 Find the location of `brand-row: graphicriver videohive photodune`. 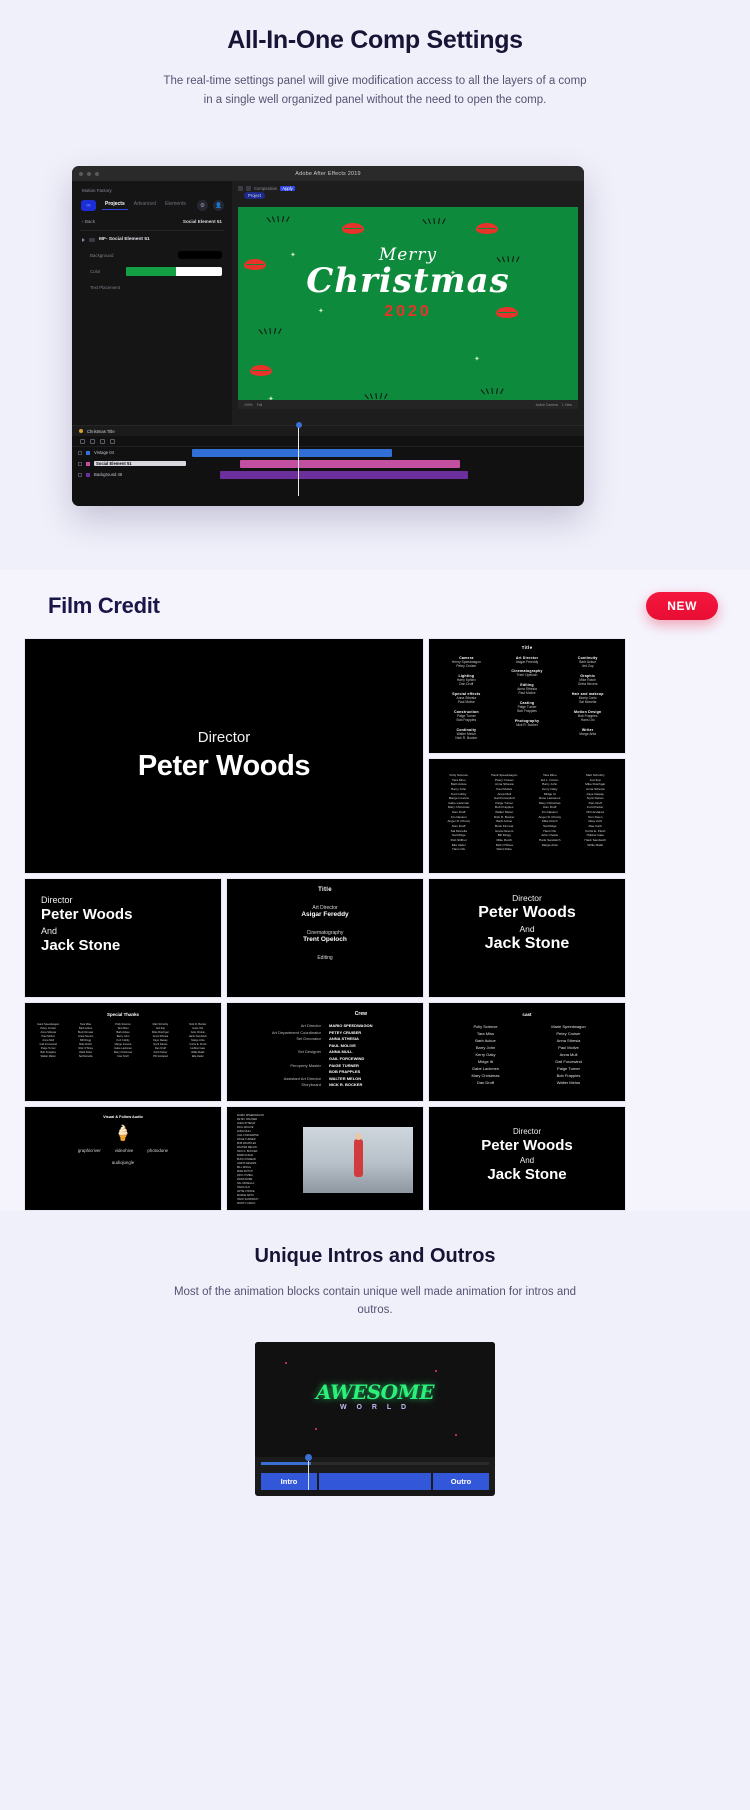

brand-row: graphicriver videohive photodune is located at coordinates (123, 1150).